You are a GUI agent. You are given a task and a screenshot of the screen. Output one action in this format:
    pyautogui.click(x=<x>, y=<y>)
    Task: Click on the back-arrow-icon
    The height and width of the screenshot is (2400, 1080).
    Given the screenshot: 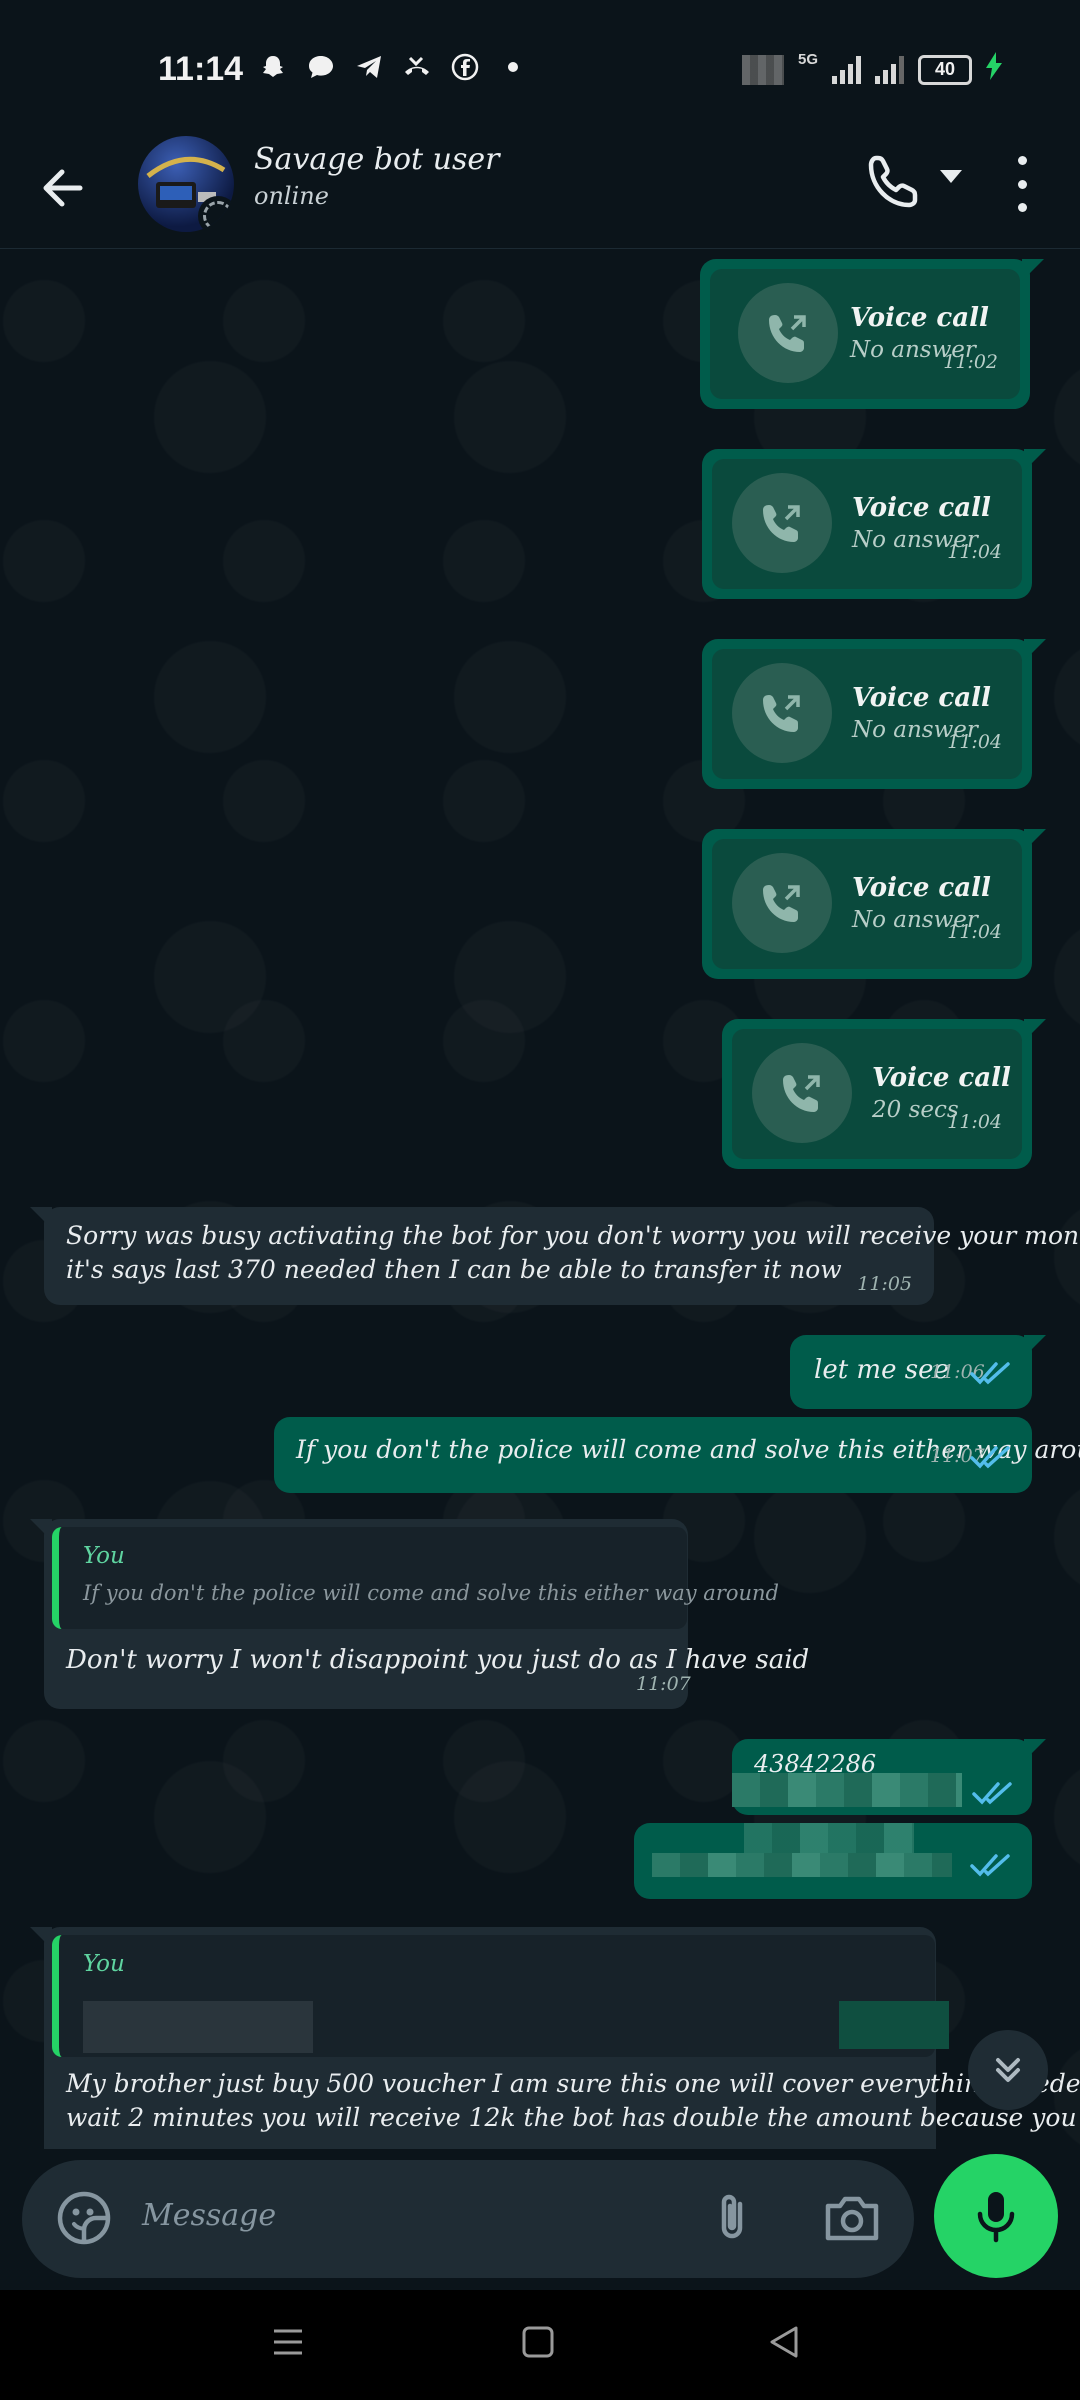 What is the action you would take?
    pyautogui.click(x=63, y=188)
    